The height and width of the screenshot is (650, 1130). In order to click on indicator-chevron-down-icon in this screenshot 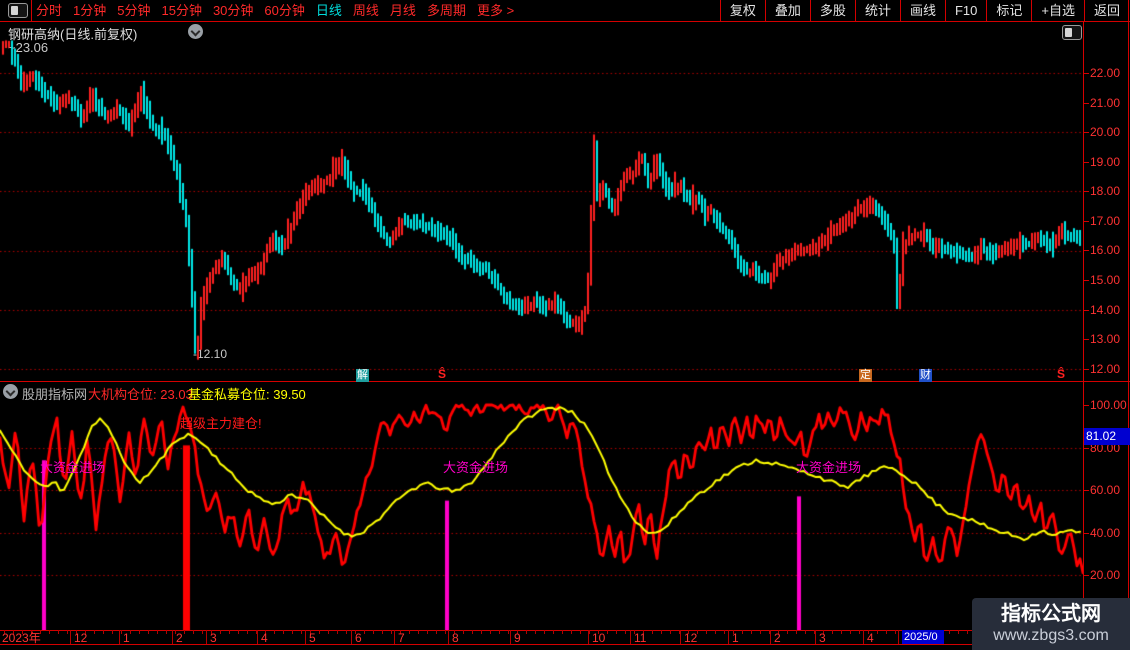, I will do `click(10, 391)`.